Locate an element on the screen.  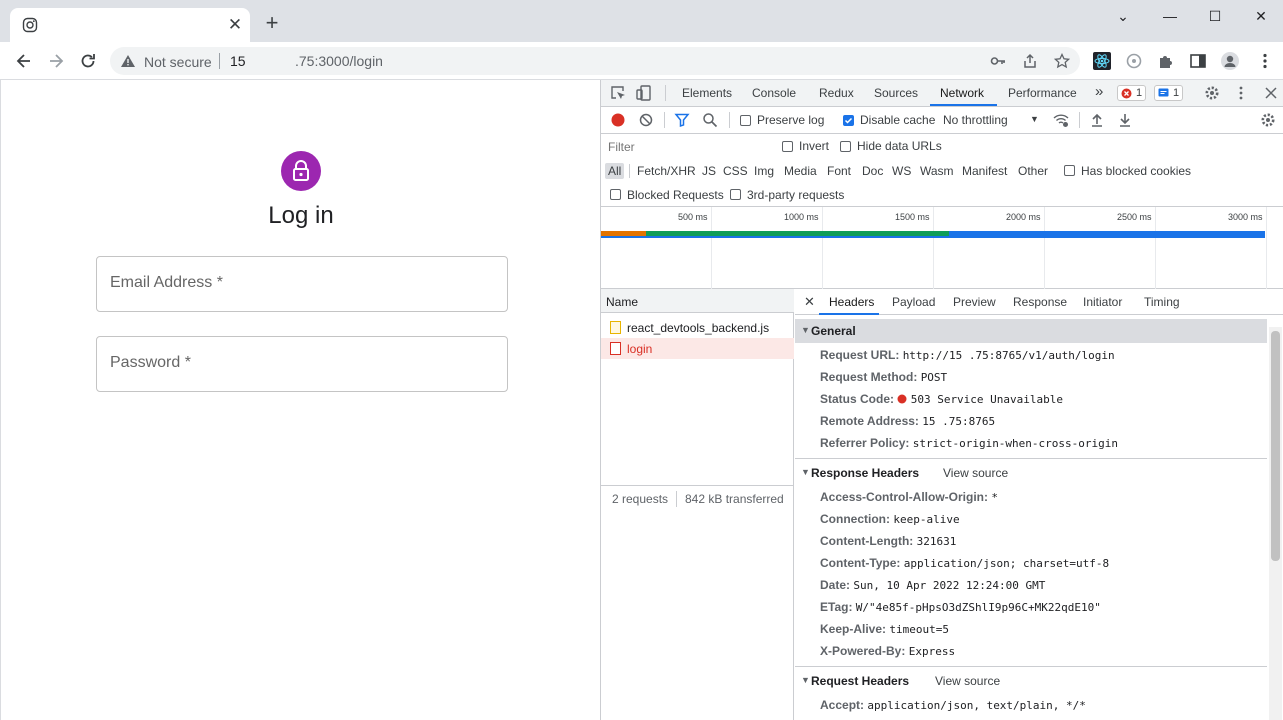
export-har-icon is located at coordinates (1125, 120).